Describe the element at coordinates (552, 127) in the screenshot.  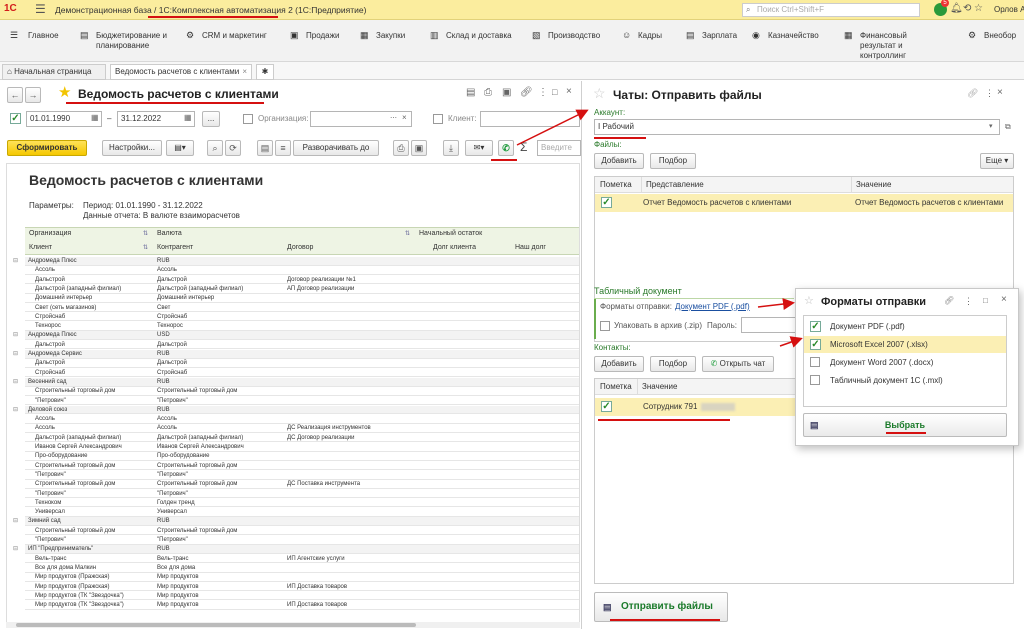
I see `arrow-to-chats` at that location.